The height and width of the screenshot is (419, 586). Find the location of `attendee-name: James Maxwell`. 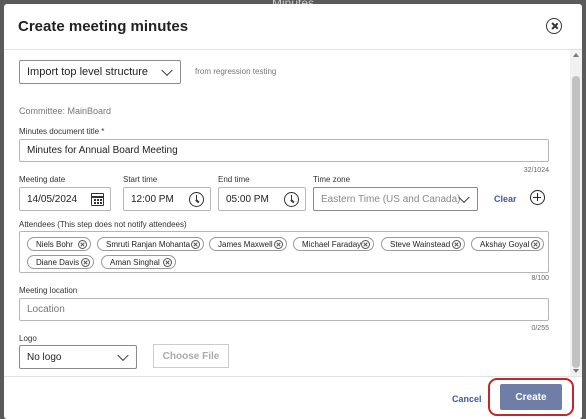

attendee-name: James Maxwell is located at coordinates (245, 244).